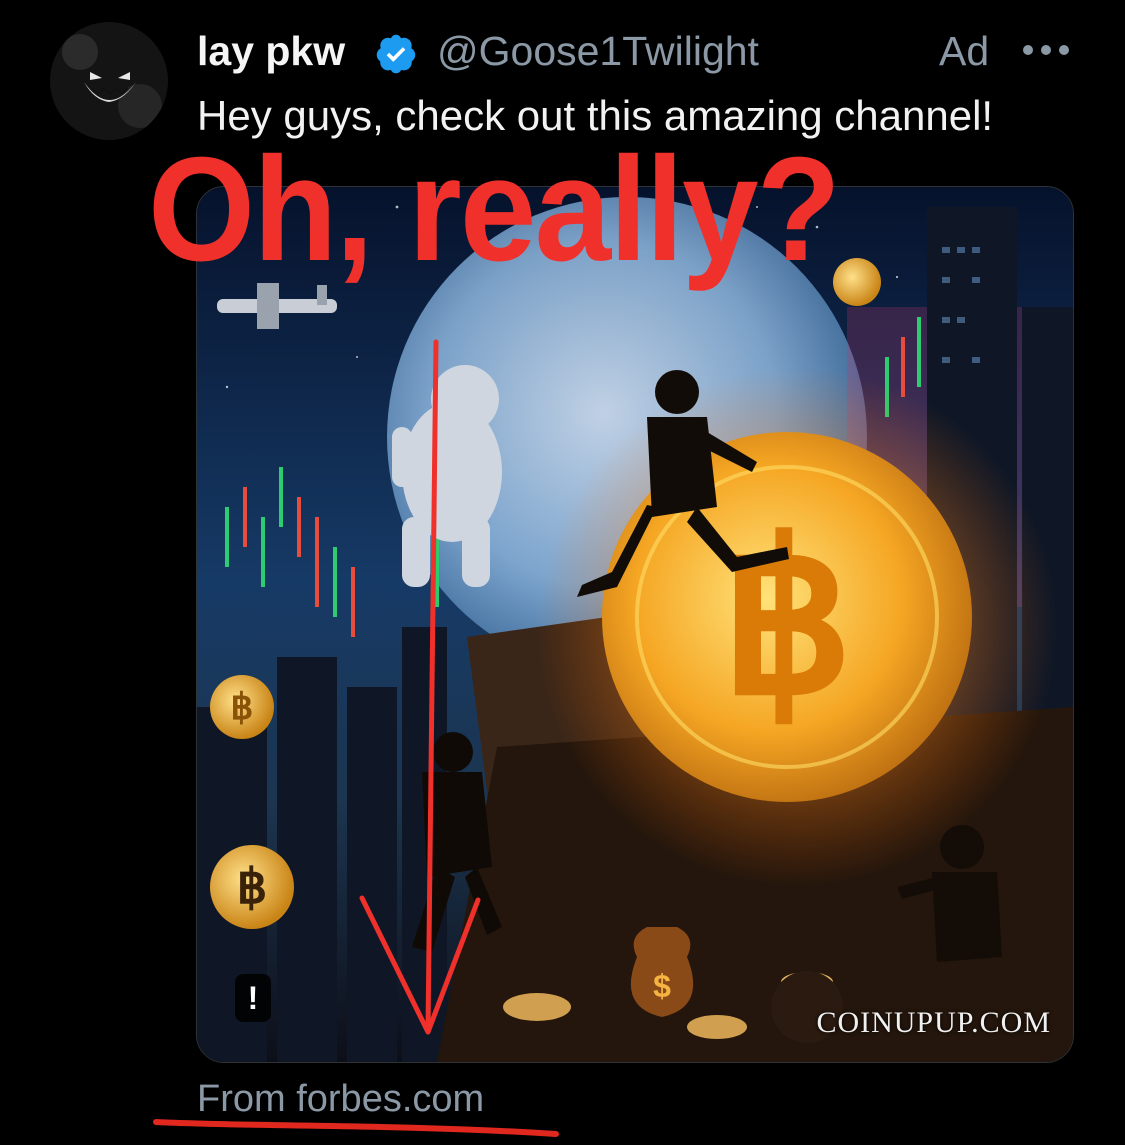 The image size is (1125, 1145). I want to click on handle: @Goose1Twilight, so click(598, 51).